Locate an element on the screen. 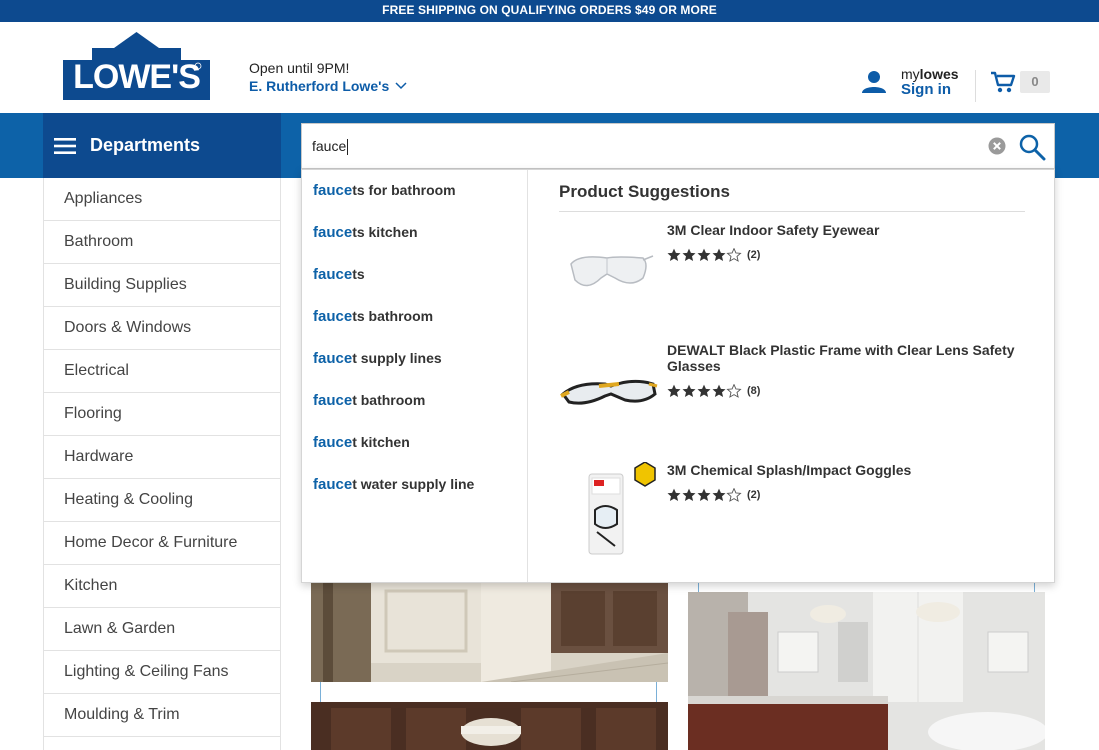  account-menu: mylowes Sign in is located at coordinates (910, 82).